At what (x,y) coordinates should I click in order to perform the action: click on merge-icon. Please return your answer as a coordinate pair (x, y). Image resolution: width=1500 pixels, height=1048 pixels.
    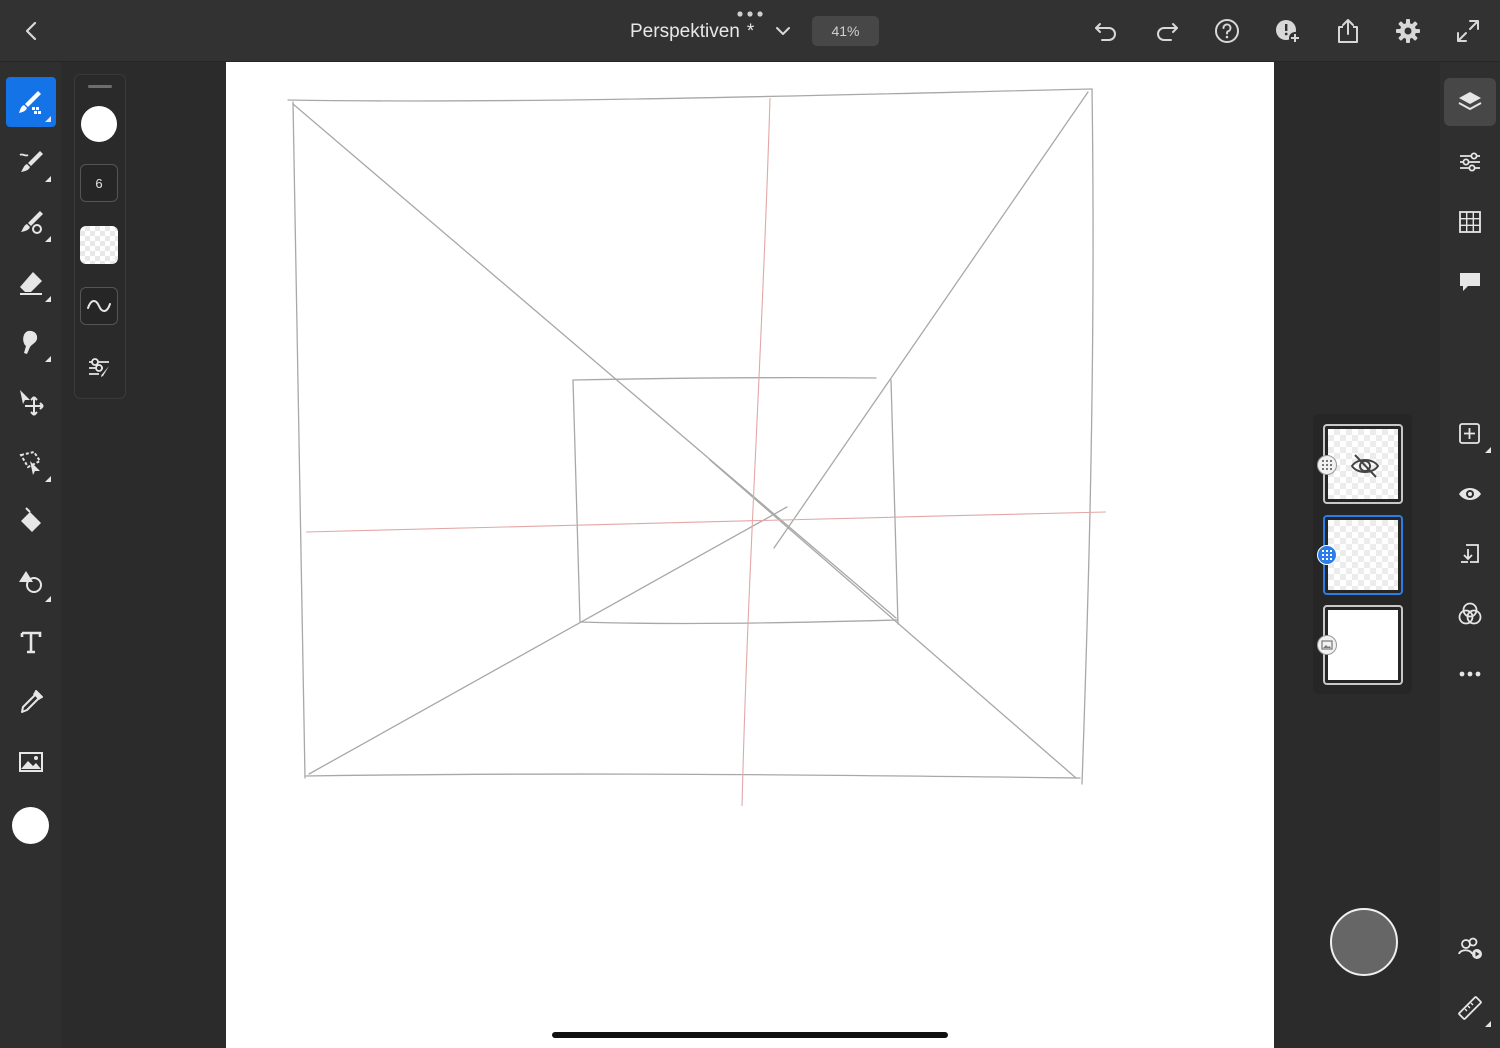
    Looking at the image, I should click on (1470, 553).